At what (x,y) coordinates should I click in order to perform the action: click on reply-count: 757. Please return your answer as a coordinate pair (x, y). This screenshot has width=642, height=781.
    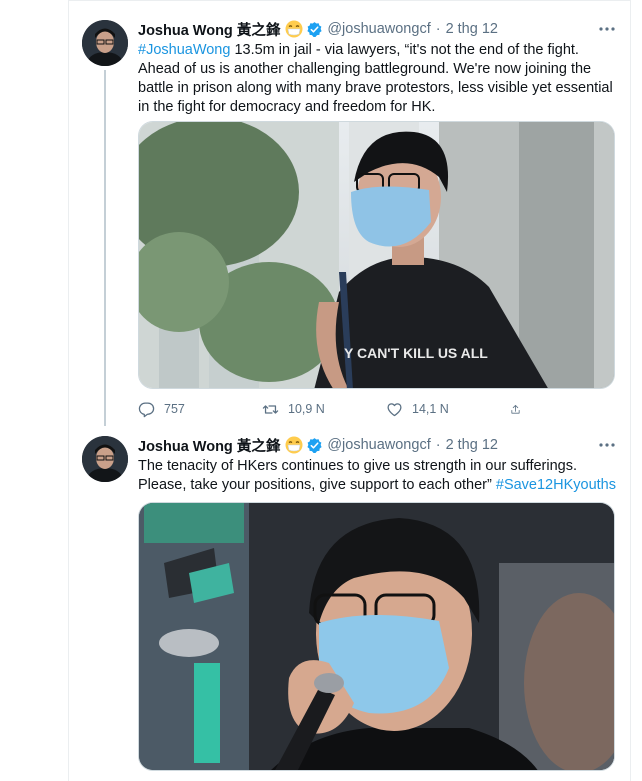
    Looking at the image, I should click on (174, 409).